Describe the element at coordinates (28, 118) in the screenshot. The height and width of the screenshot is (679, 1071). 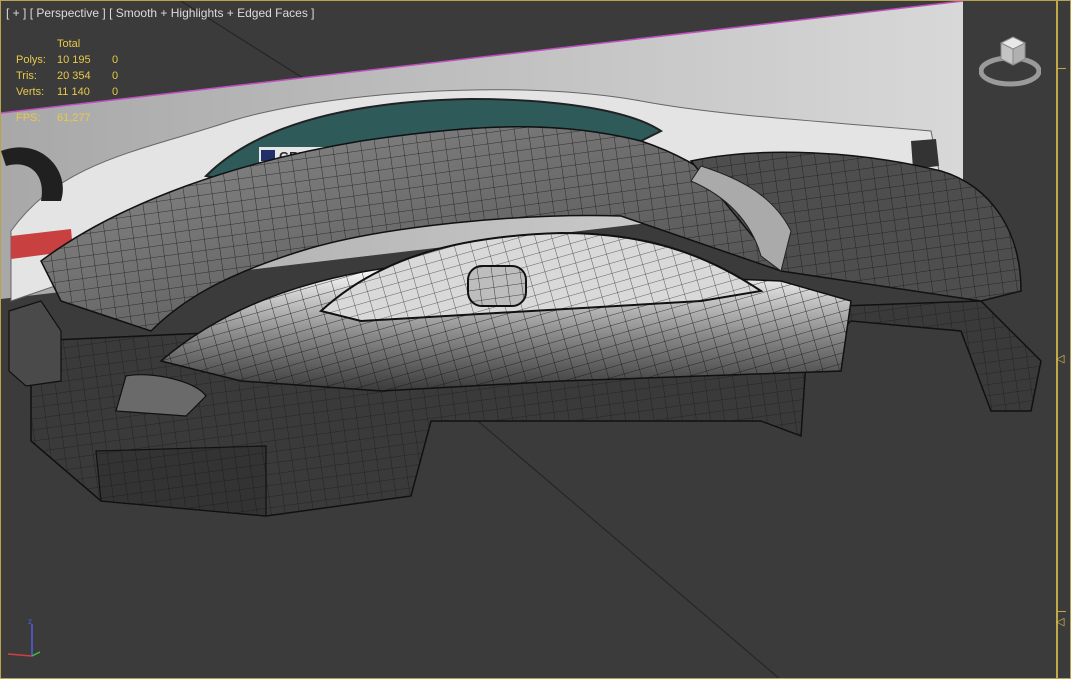
I see `fps-label: FPS:` at that location.